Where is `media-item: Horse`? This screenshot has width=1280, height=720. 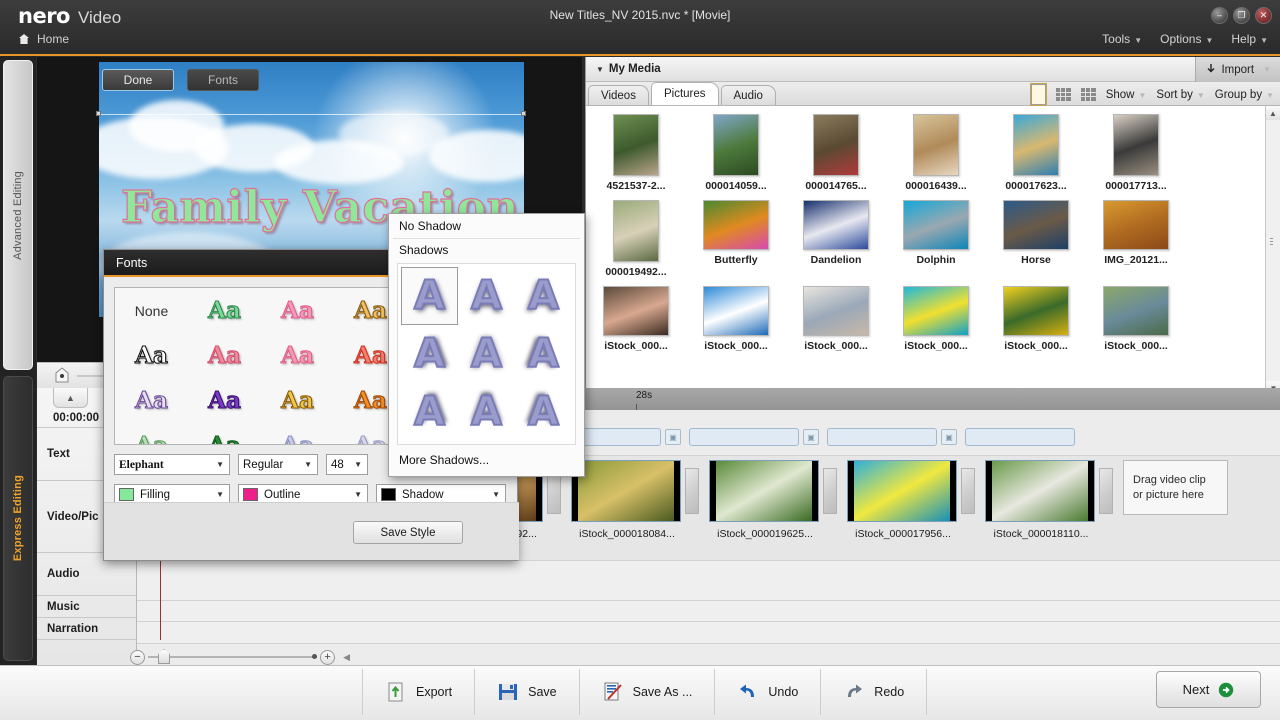 media-item: Horse is located at coordinates (1036, 235).